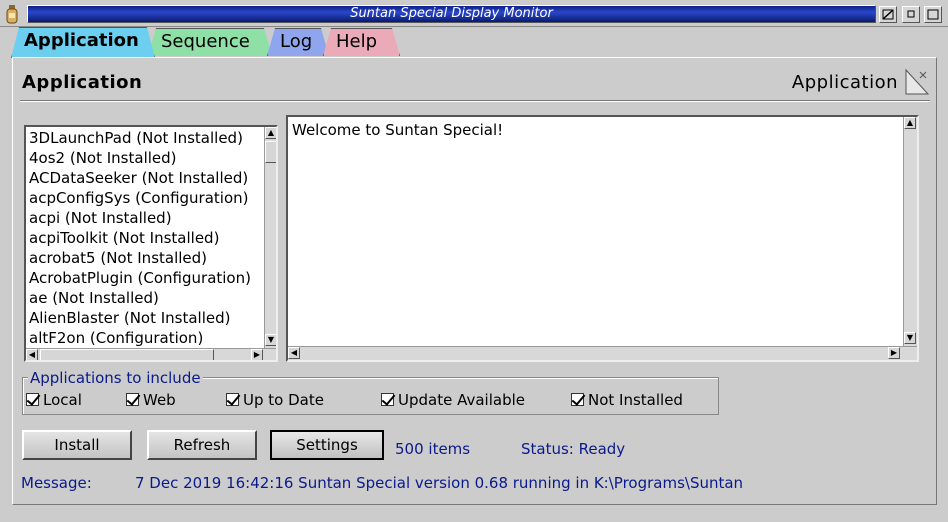 This screenshot has width=948, height=522. I want to click on minimize-icon, so click(888, 14).